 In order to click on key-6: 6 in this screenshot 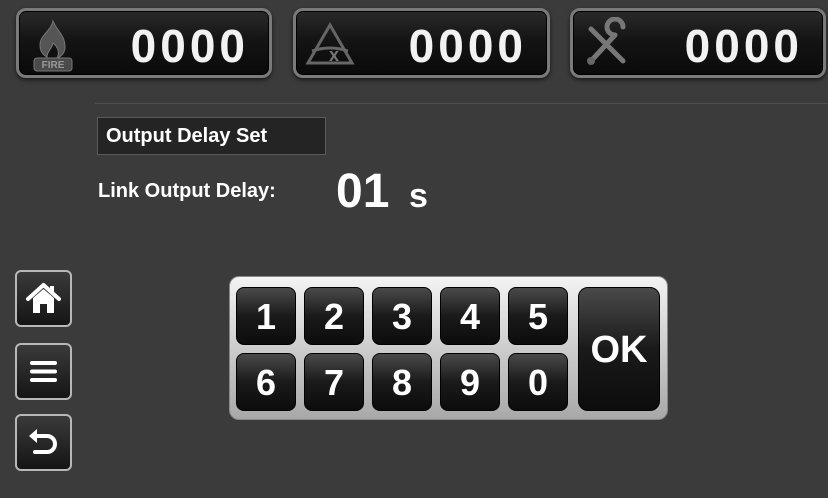, I will do `click(266, 382)`.